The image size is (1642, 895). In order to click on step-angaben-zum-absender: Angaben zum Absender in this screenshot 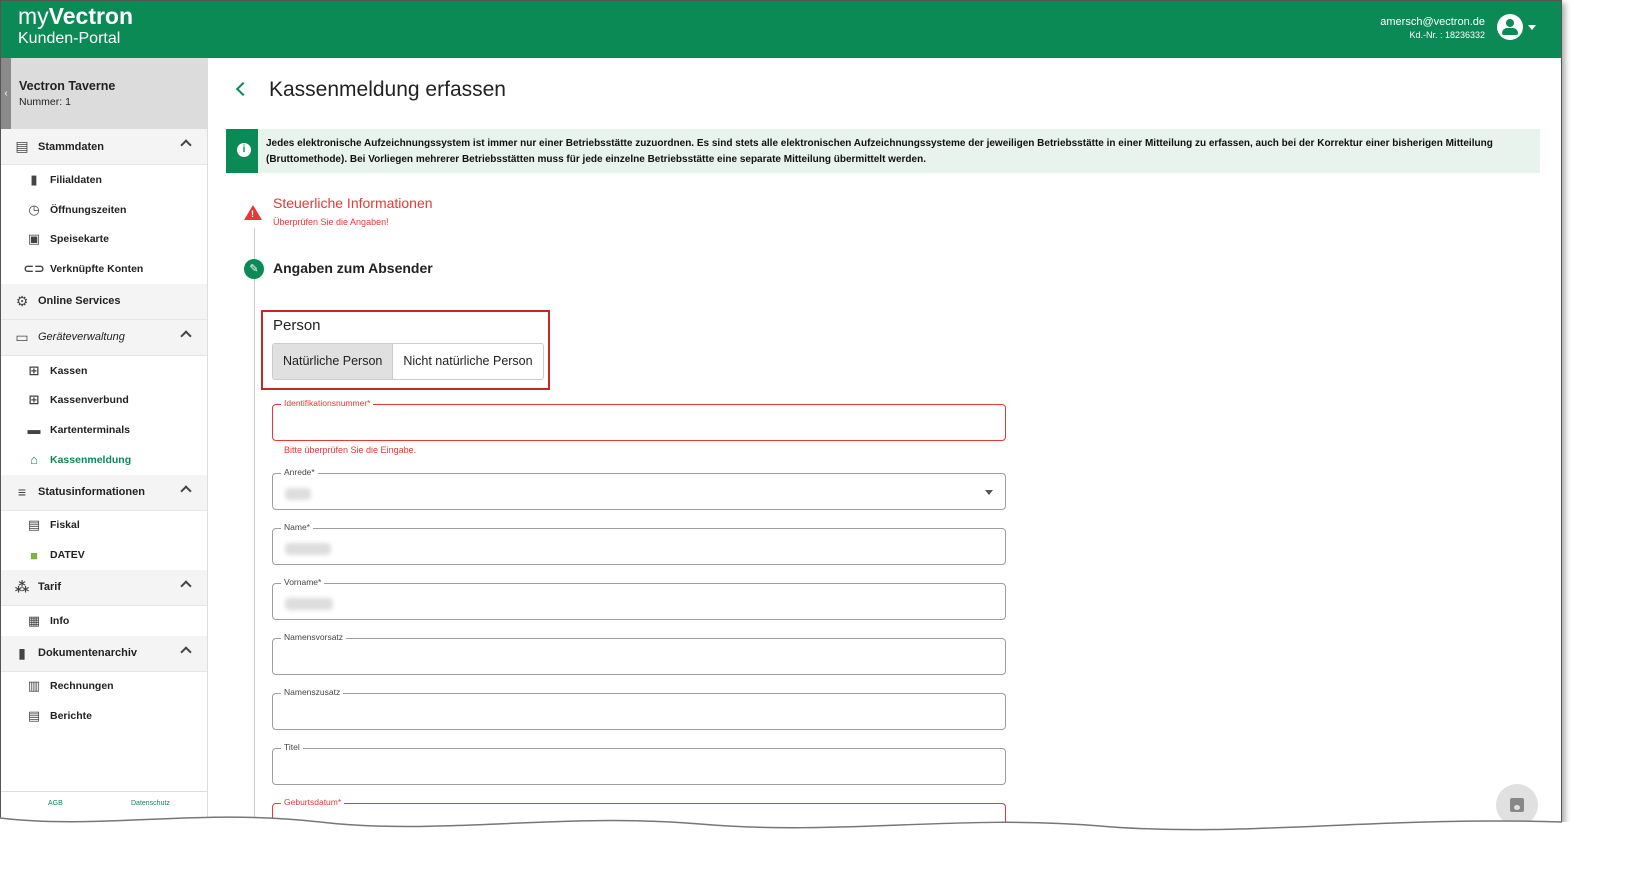, I will do `click(353, 268)`.